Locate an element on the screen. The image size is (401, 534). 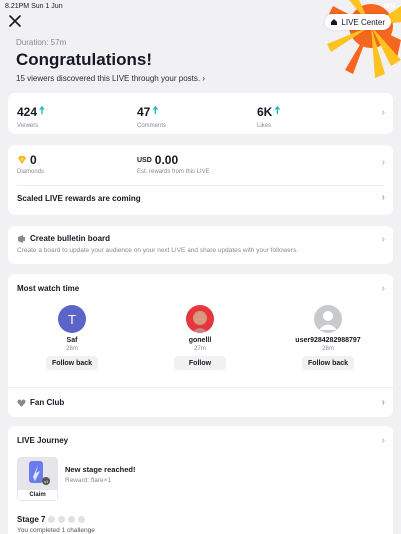
user-photo-icon is located at coordinates (200, 322).